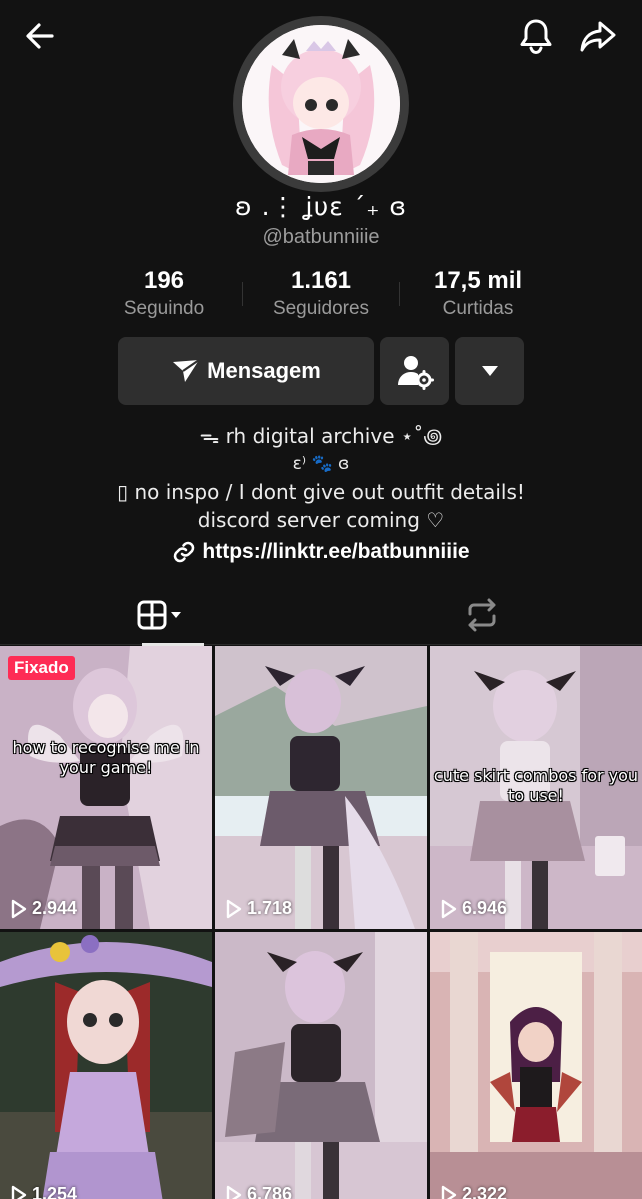  Describe the element at coordinates (321, 520) in the screenshot. I see `bio-line: discord server coming ♡` at that location.